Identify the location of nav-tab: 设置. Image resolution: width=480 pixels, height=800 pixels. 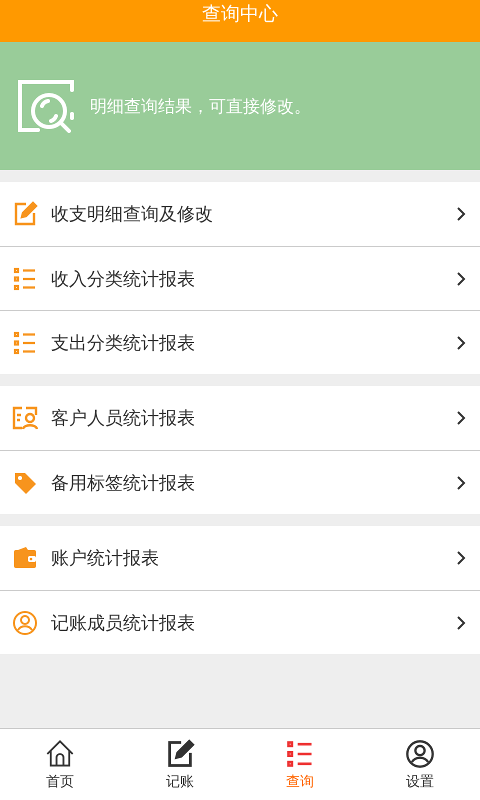
(420, 764).